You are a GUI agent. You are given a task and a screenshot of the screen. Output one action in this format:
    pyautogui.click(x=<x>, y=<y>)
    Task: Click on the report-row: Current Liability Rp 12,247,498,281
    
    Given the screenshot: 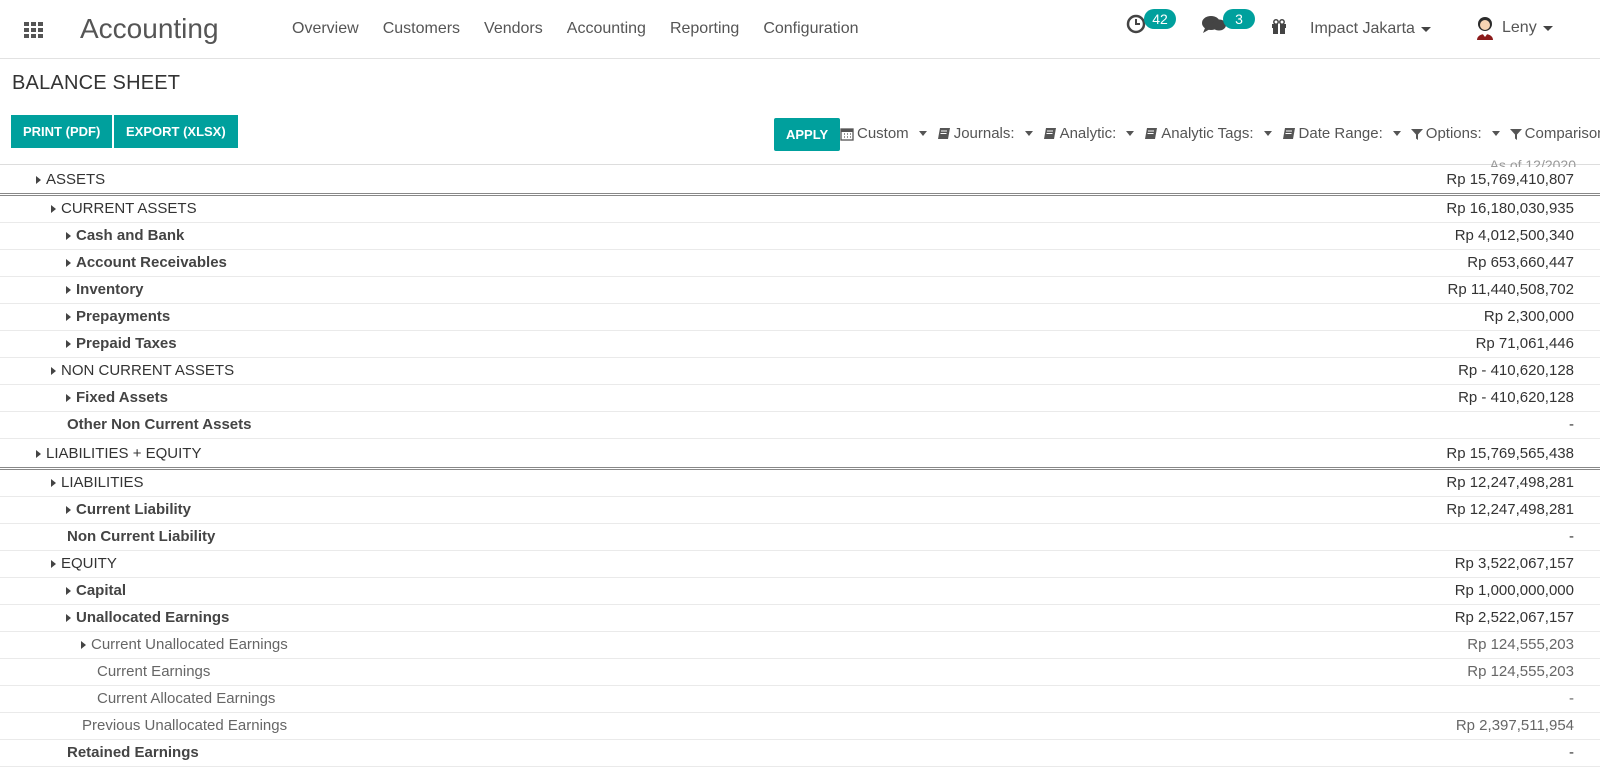 What is the action you would take?
    pyautogui.click(x=800, y=510)
    